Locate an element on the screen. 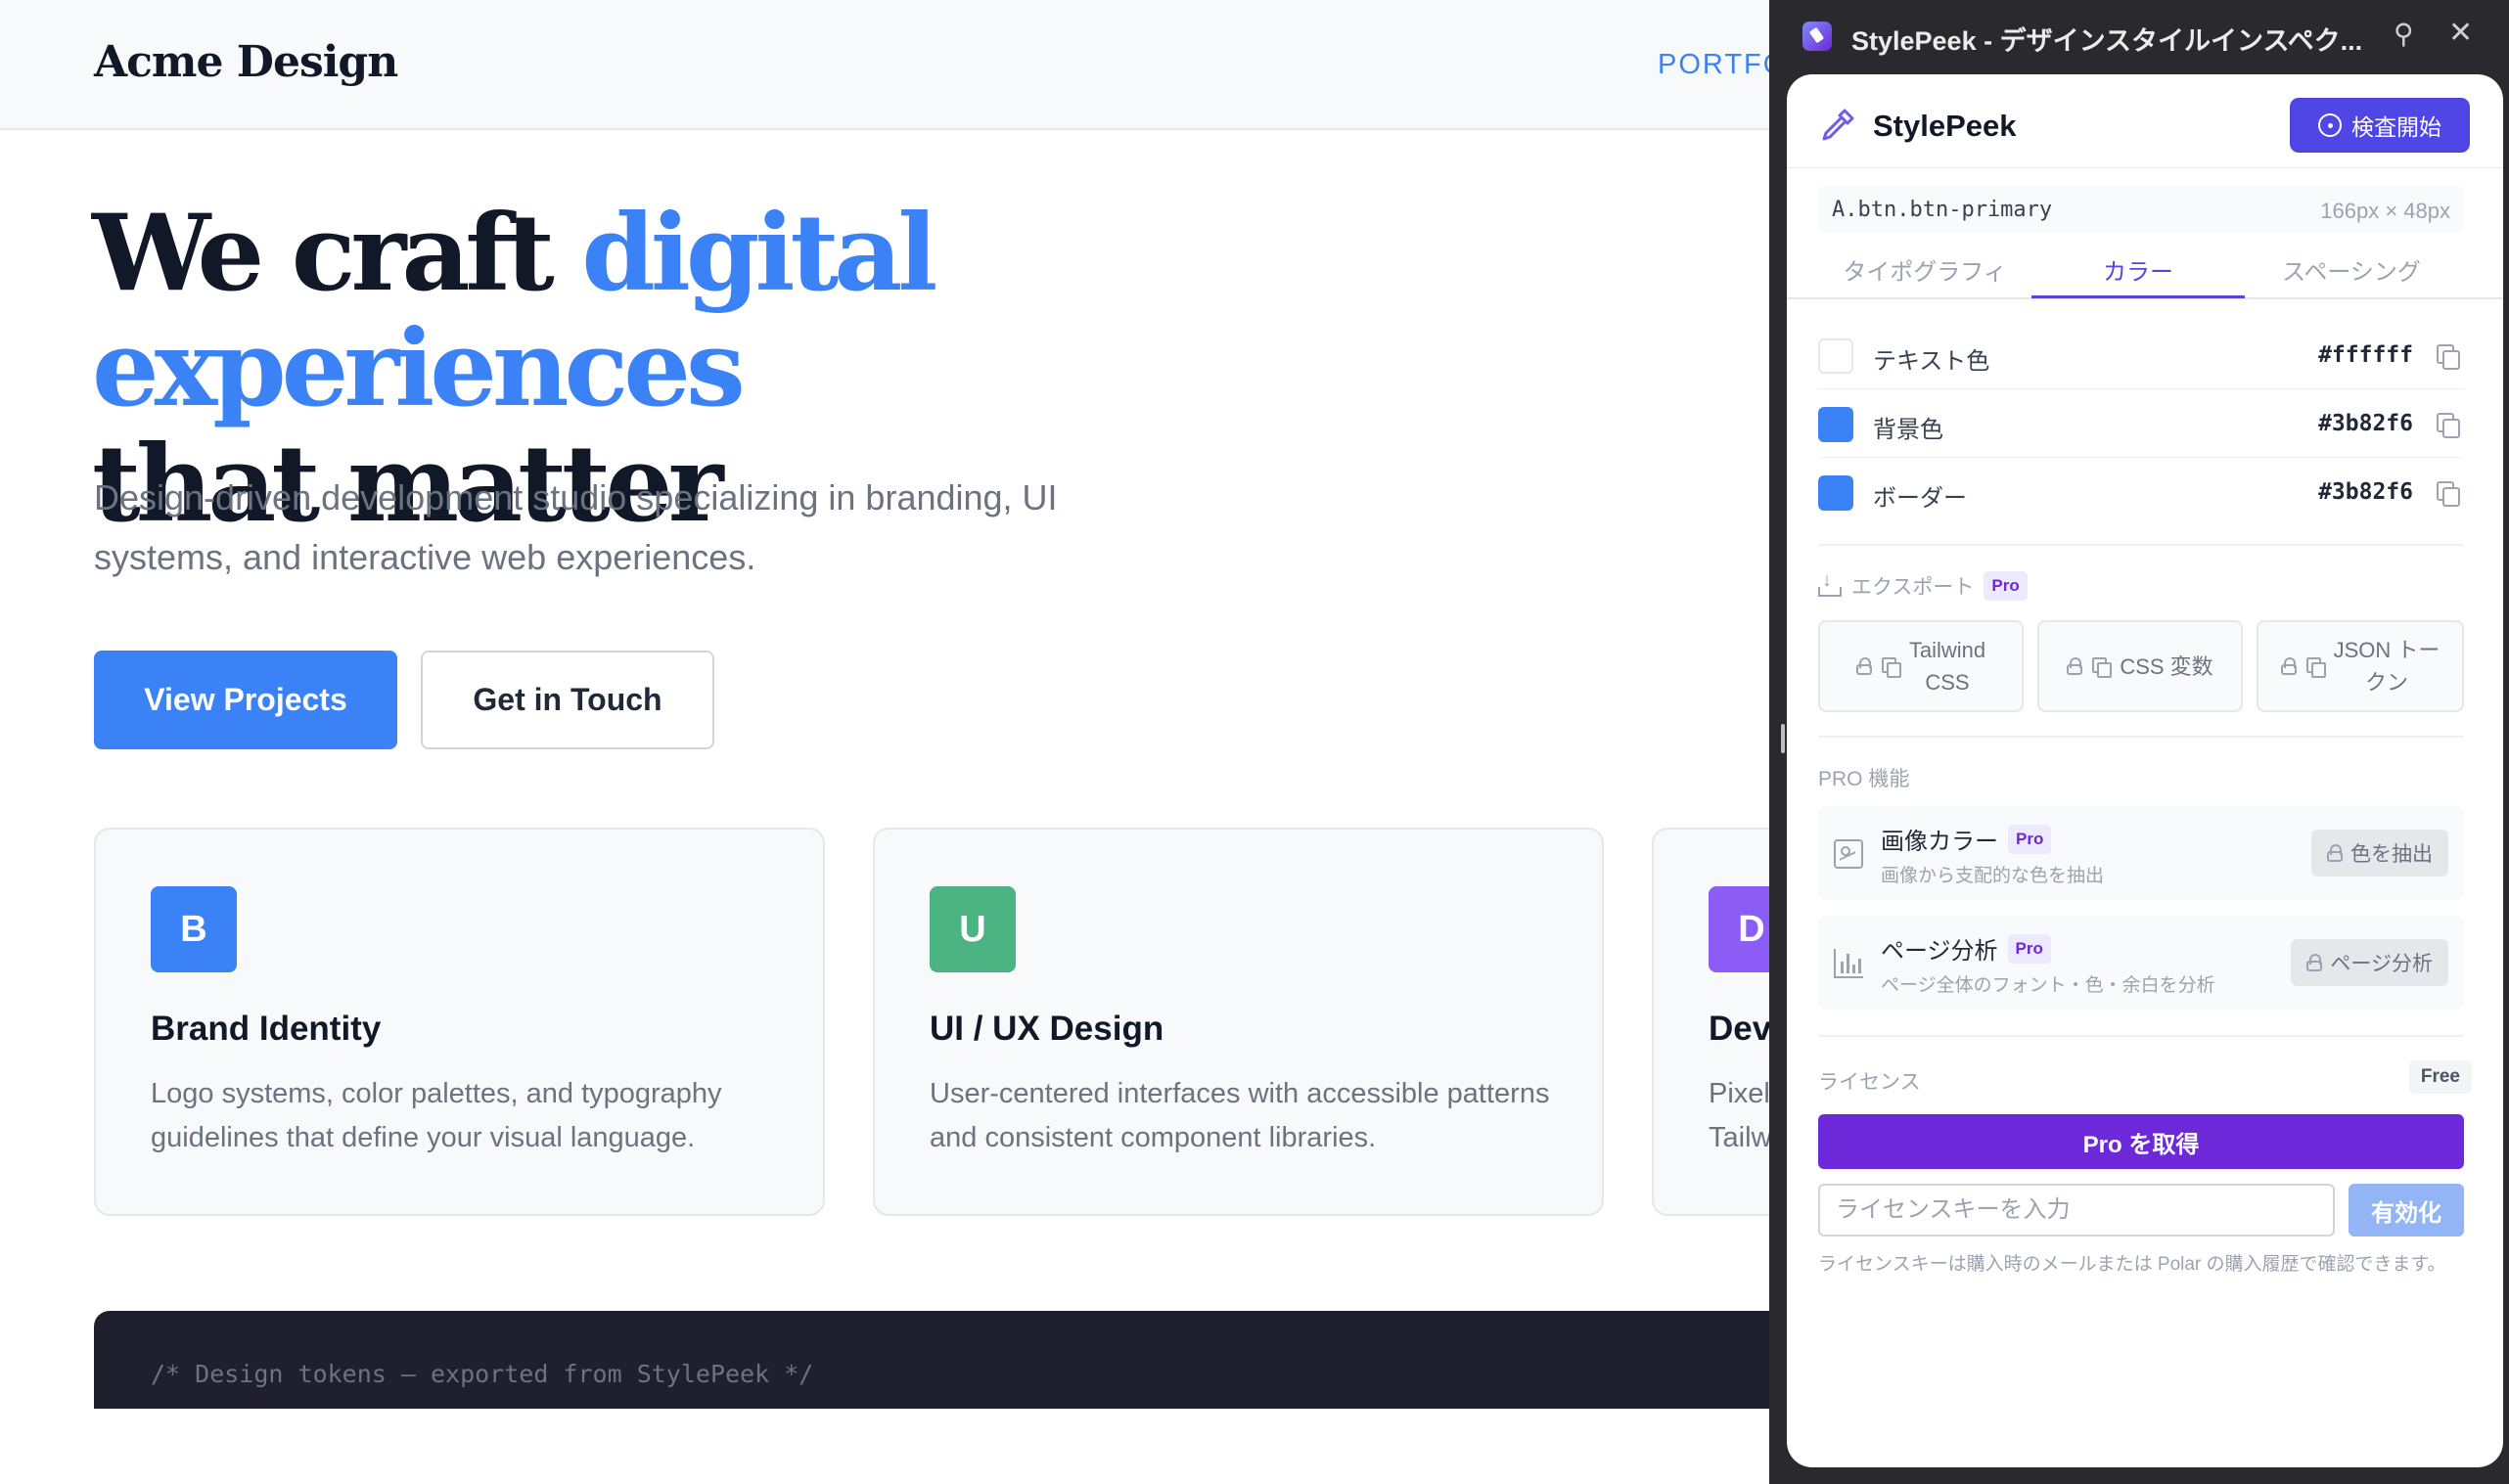 This screenshot has height=1484, width=2509. color-label: テキスト色 is located at coordinates (1931, 361).